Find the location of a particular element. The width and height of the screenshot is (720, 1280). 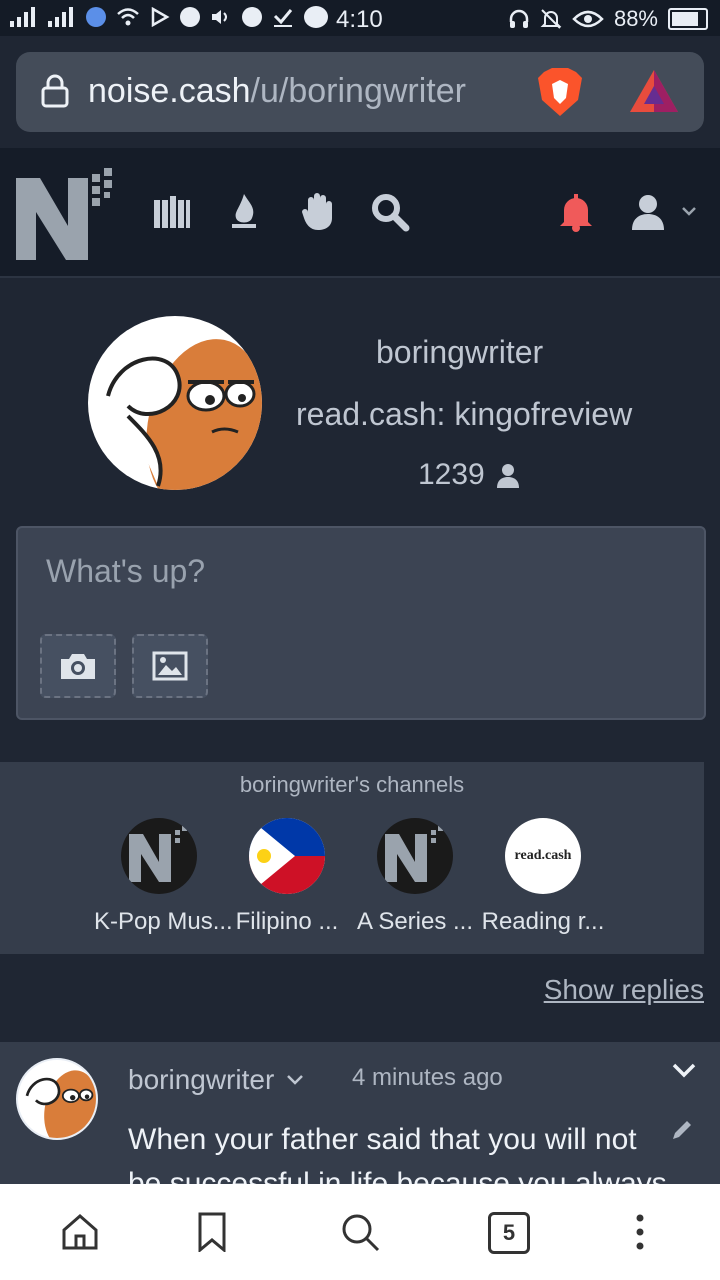

hand-icon is located at coordinates (318, 212).